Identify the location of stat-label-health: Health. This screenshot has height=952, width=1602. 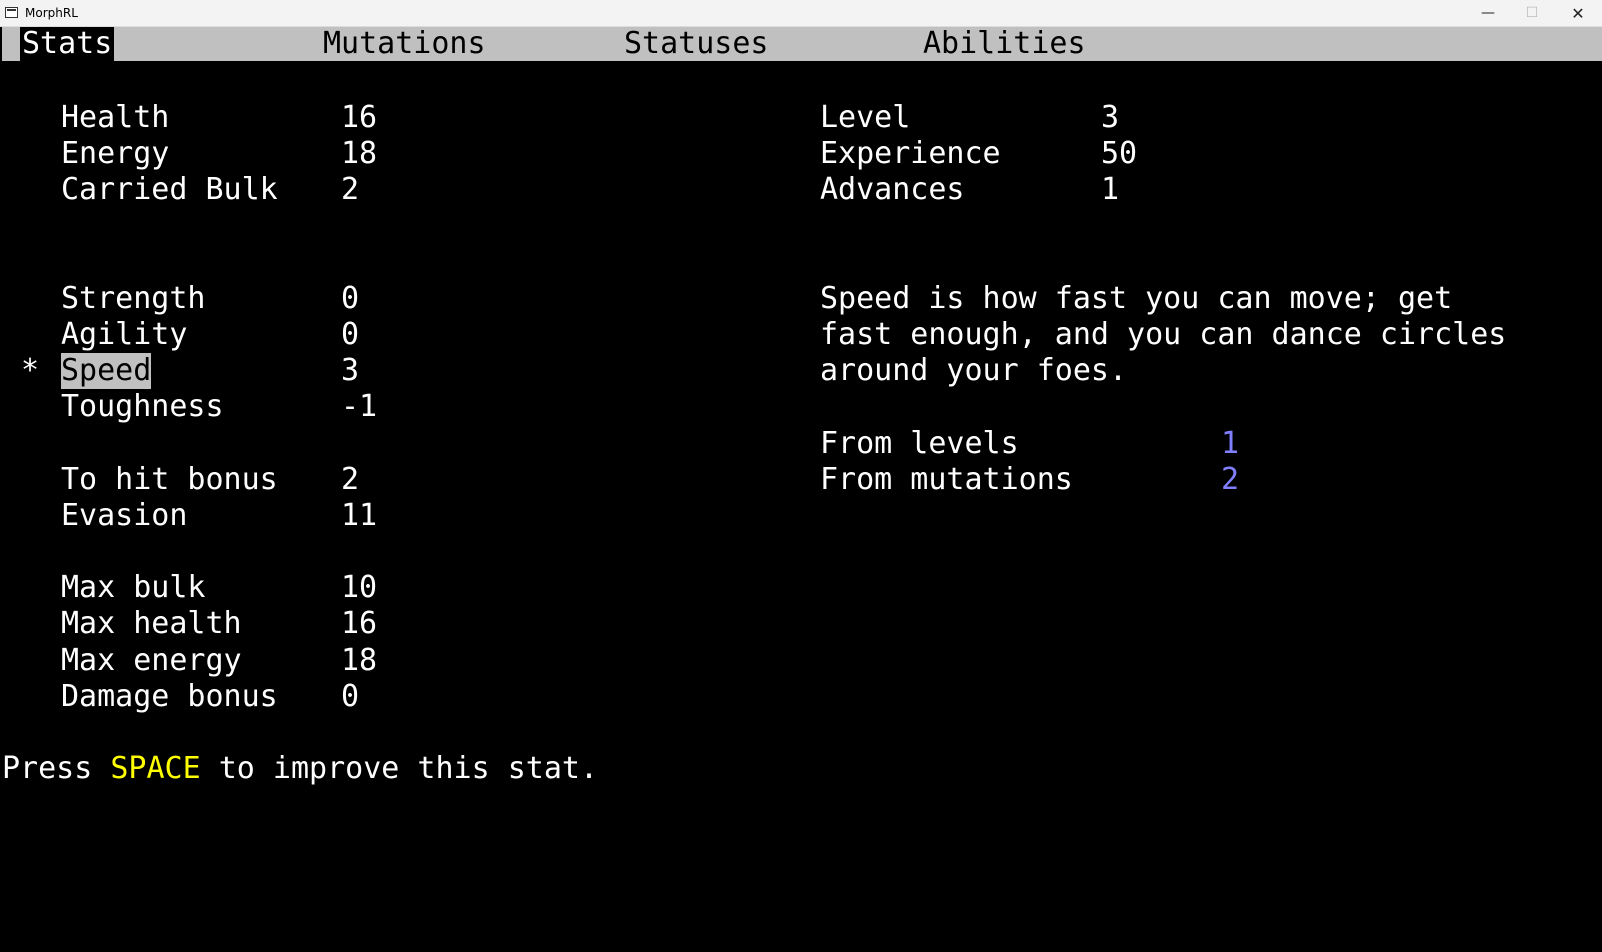
(115, 117).